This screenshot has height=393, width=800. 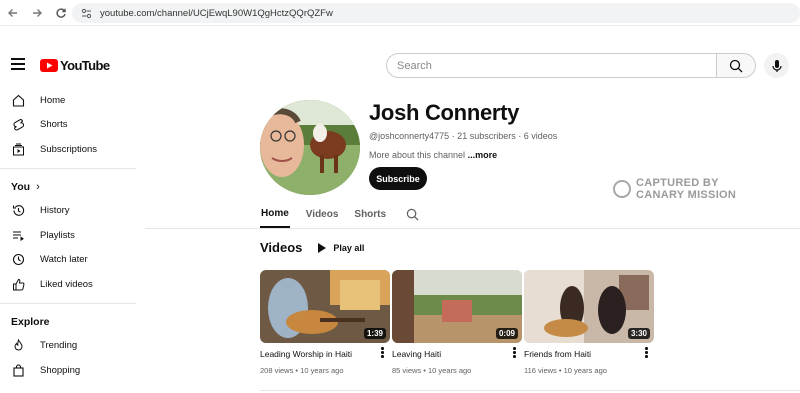 I want to click on video-duration: 3:30, so click(x=638, y=333).